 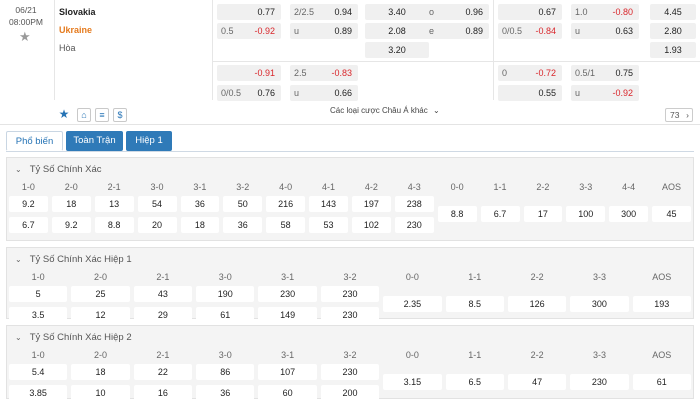 What do you see at coordinates (328, 204) in the screenshot?
I see `score-odds-cell: 143` at bounding box center [328, 204].